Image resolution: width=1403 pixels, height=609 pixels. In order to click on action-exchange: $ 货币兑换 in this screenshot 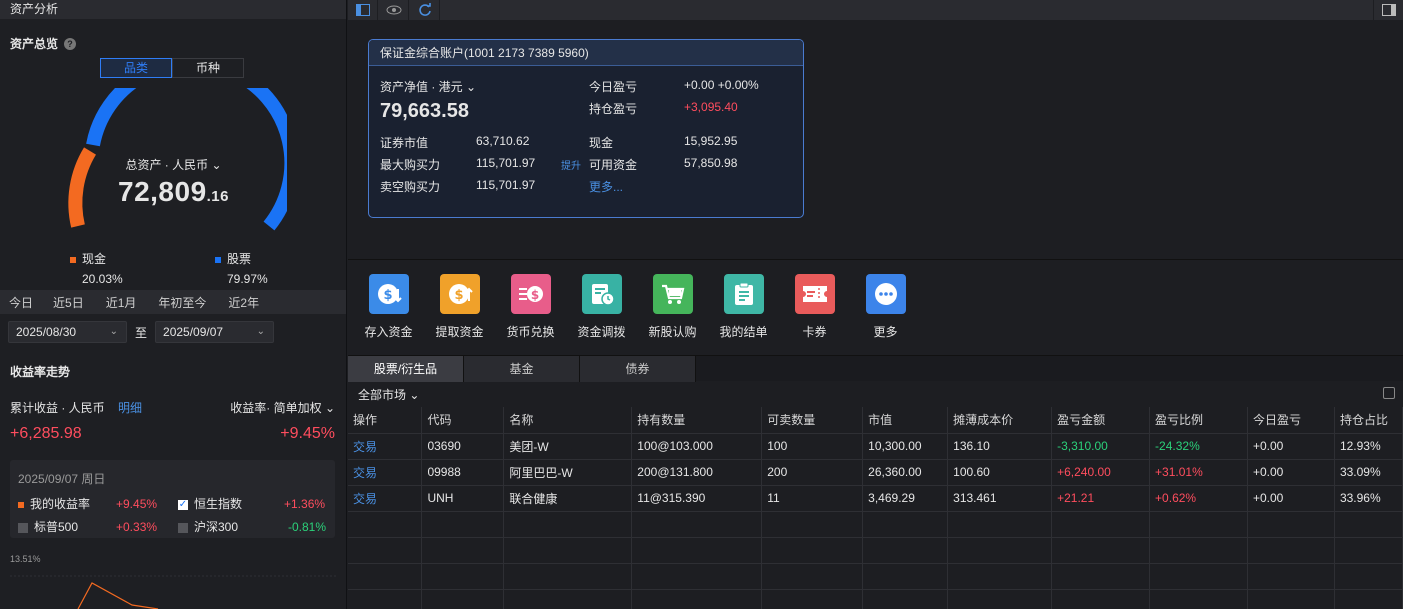, I will do `click(530, 307)`.